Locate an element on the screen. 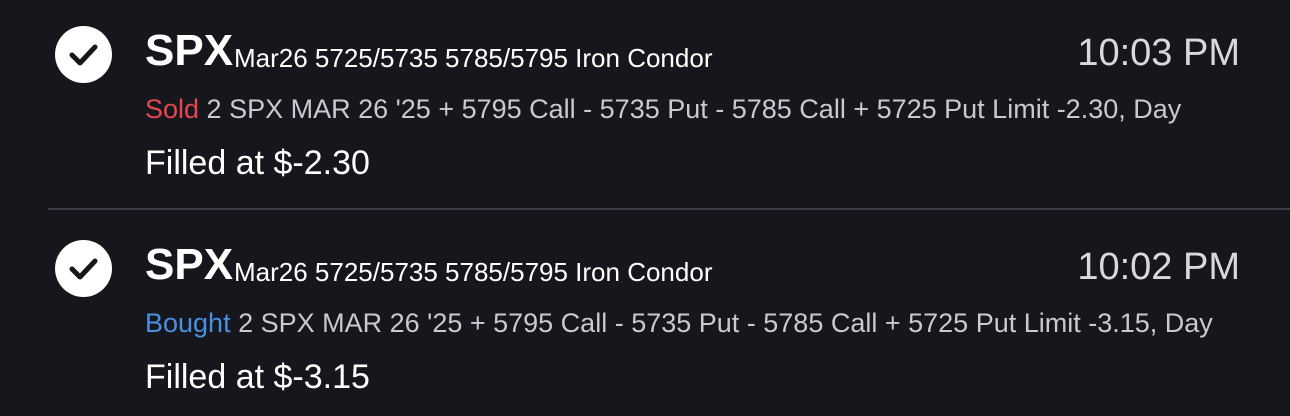 This screenshot has width=1290, height=416. order-time: 10:03 PM is located at coordinates (1158, 53).